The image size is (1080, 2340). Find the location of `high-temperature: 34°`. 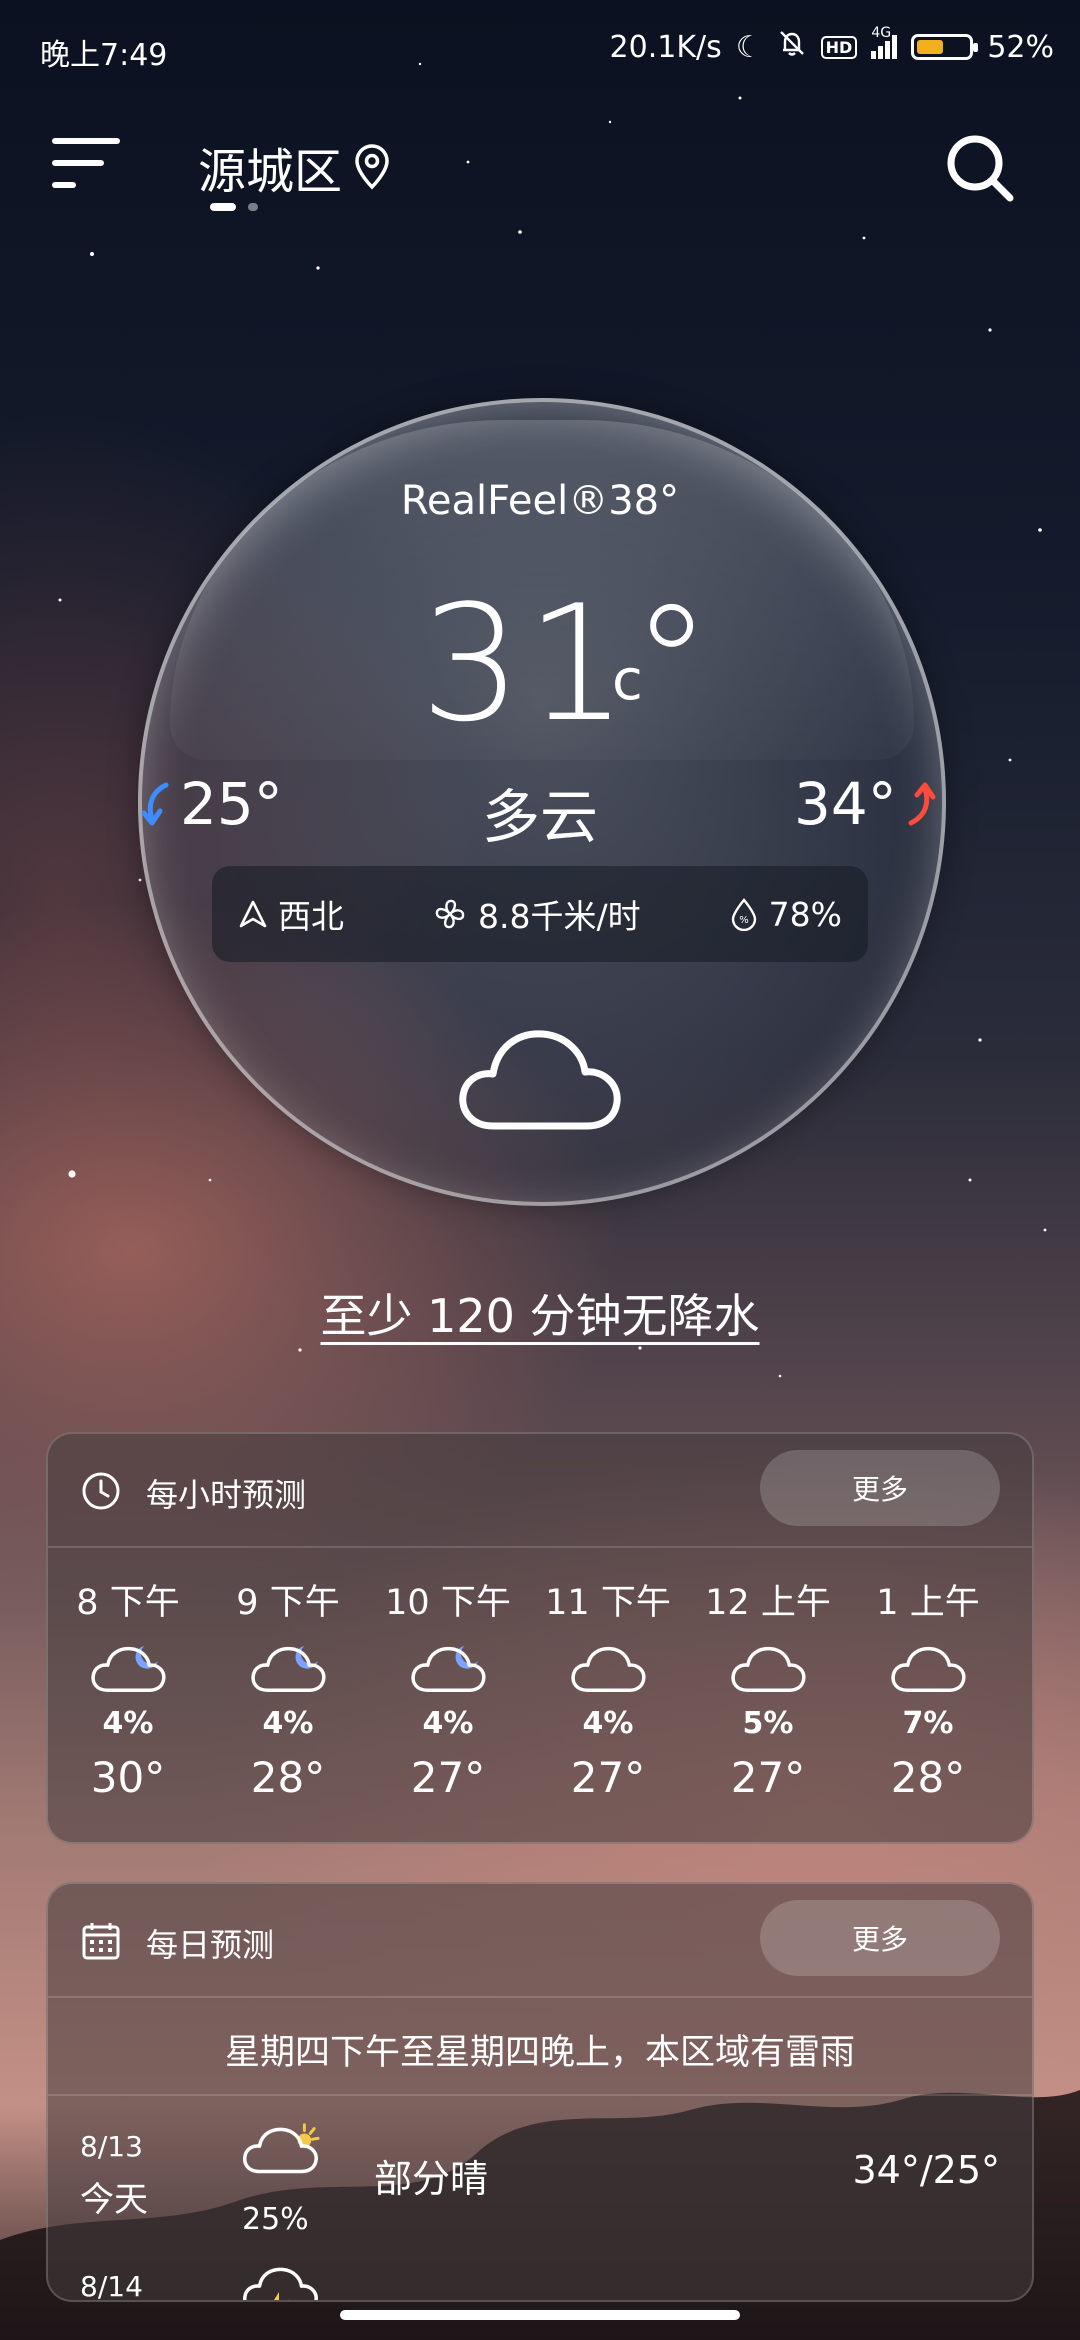

high-temperature: 34° is located at coordinates (865, 804).